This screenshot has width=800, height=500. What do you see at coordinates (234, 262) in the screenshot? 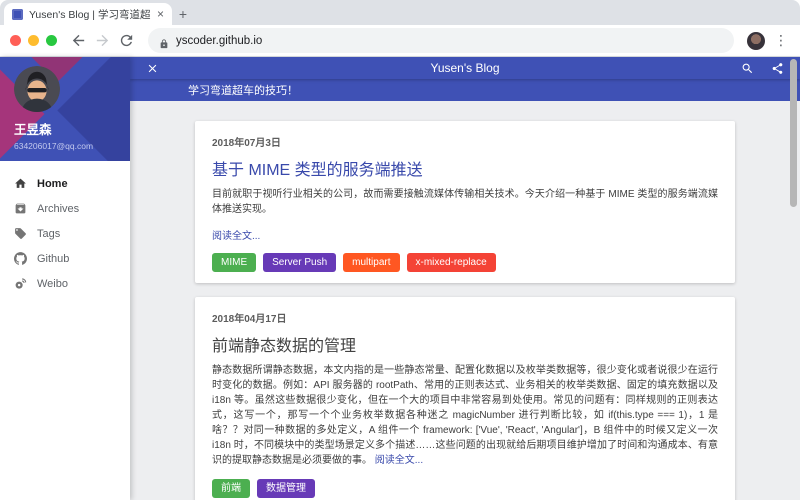
I see `tag-chip: MIME` at bounding box center [234, 262].